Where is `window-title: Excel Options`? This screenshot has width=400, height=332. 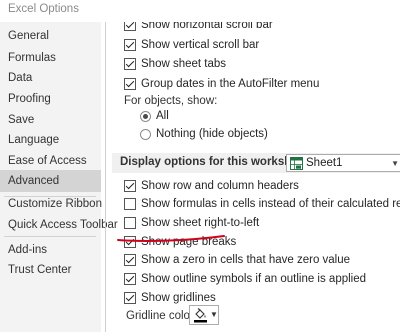 window-title: Excel Options is located at coordinates (43, 9).